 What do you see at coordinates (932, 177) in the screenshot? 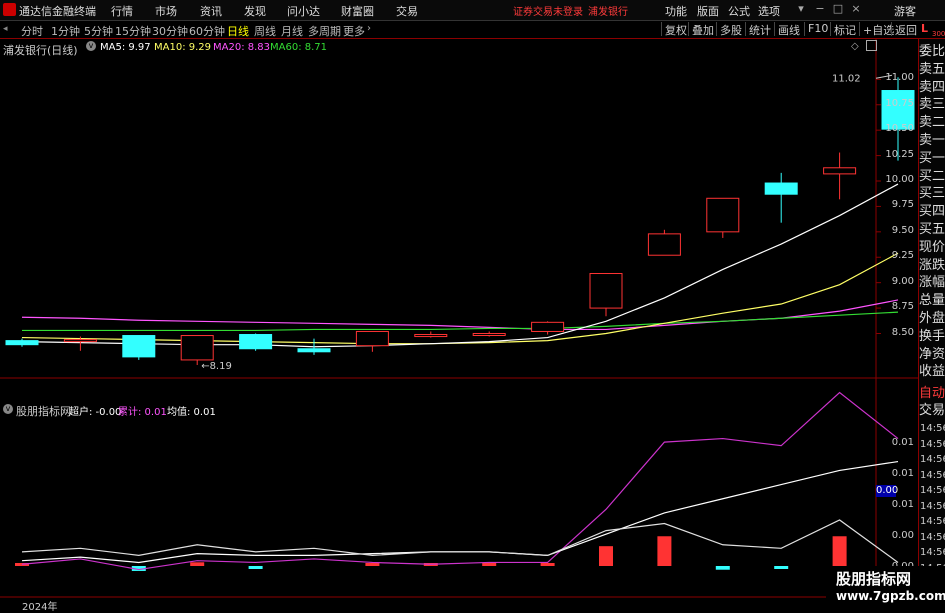
I see `sidebar-item: 买二` at bounding box center [932, 177].